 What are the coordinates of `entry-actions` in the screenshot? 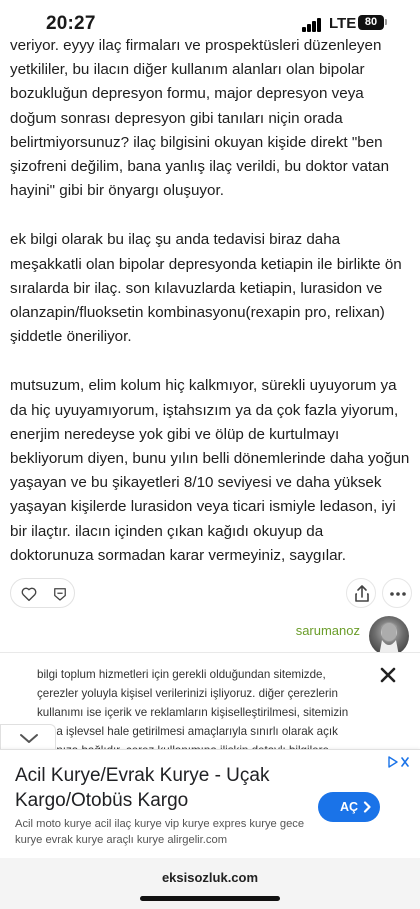 It's located at (211, 594).